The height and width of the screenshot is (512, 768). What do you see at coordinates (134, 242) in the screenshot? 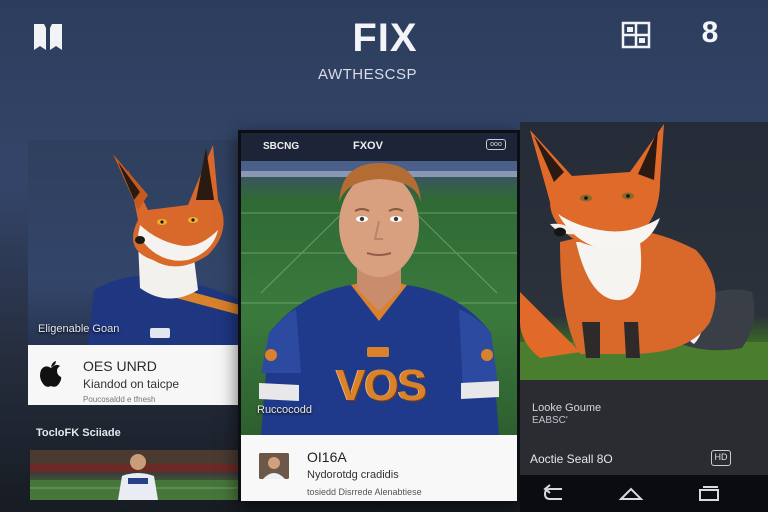
I see `fox-portrait-image` at bounding box center [134, 242].